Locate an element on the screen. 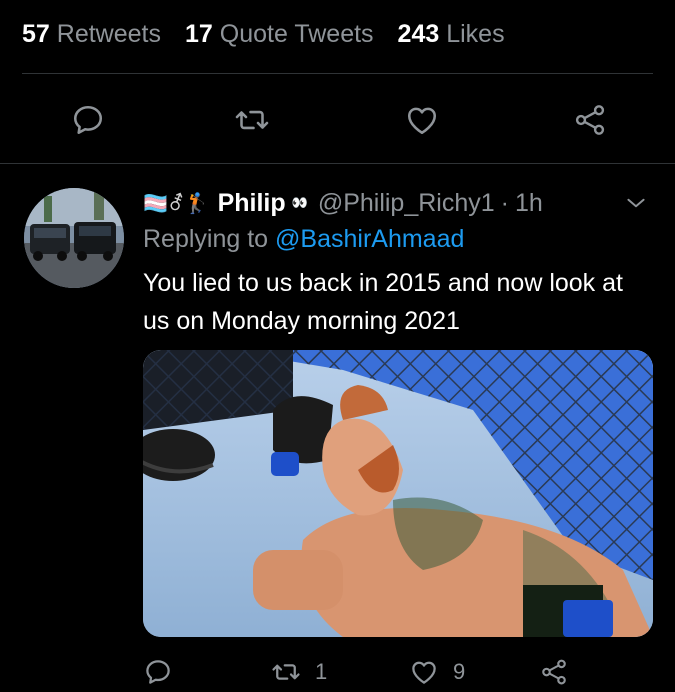 The width and height of the screenshot is (675, 692). likes-count: 243 is located at coordinates (418, 33).